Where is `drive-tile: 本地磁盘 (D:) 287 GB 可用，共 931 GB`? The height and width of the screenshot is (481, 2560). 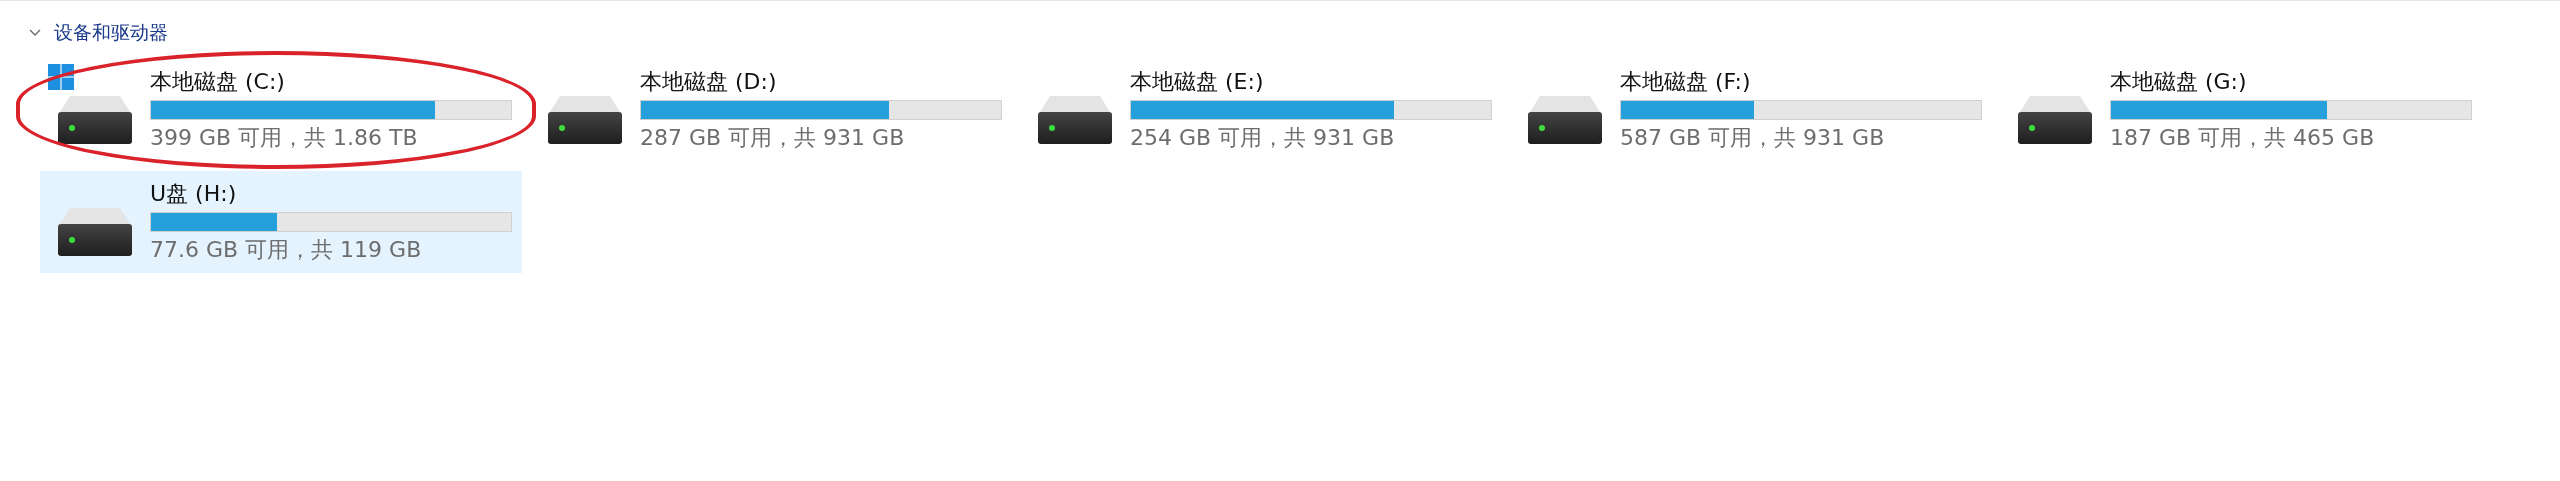
drive-tile: 本地磁盘 (D:) 287 GB 可用，共 931 GB is located at coordinates (771, 110).